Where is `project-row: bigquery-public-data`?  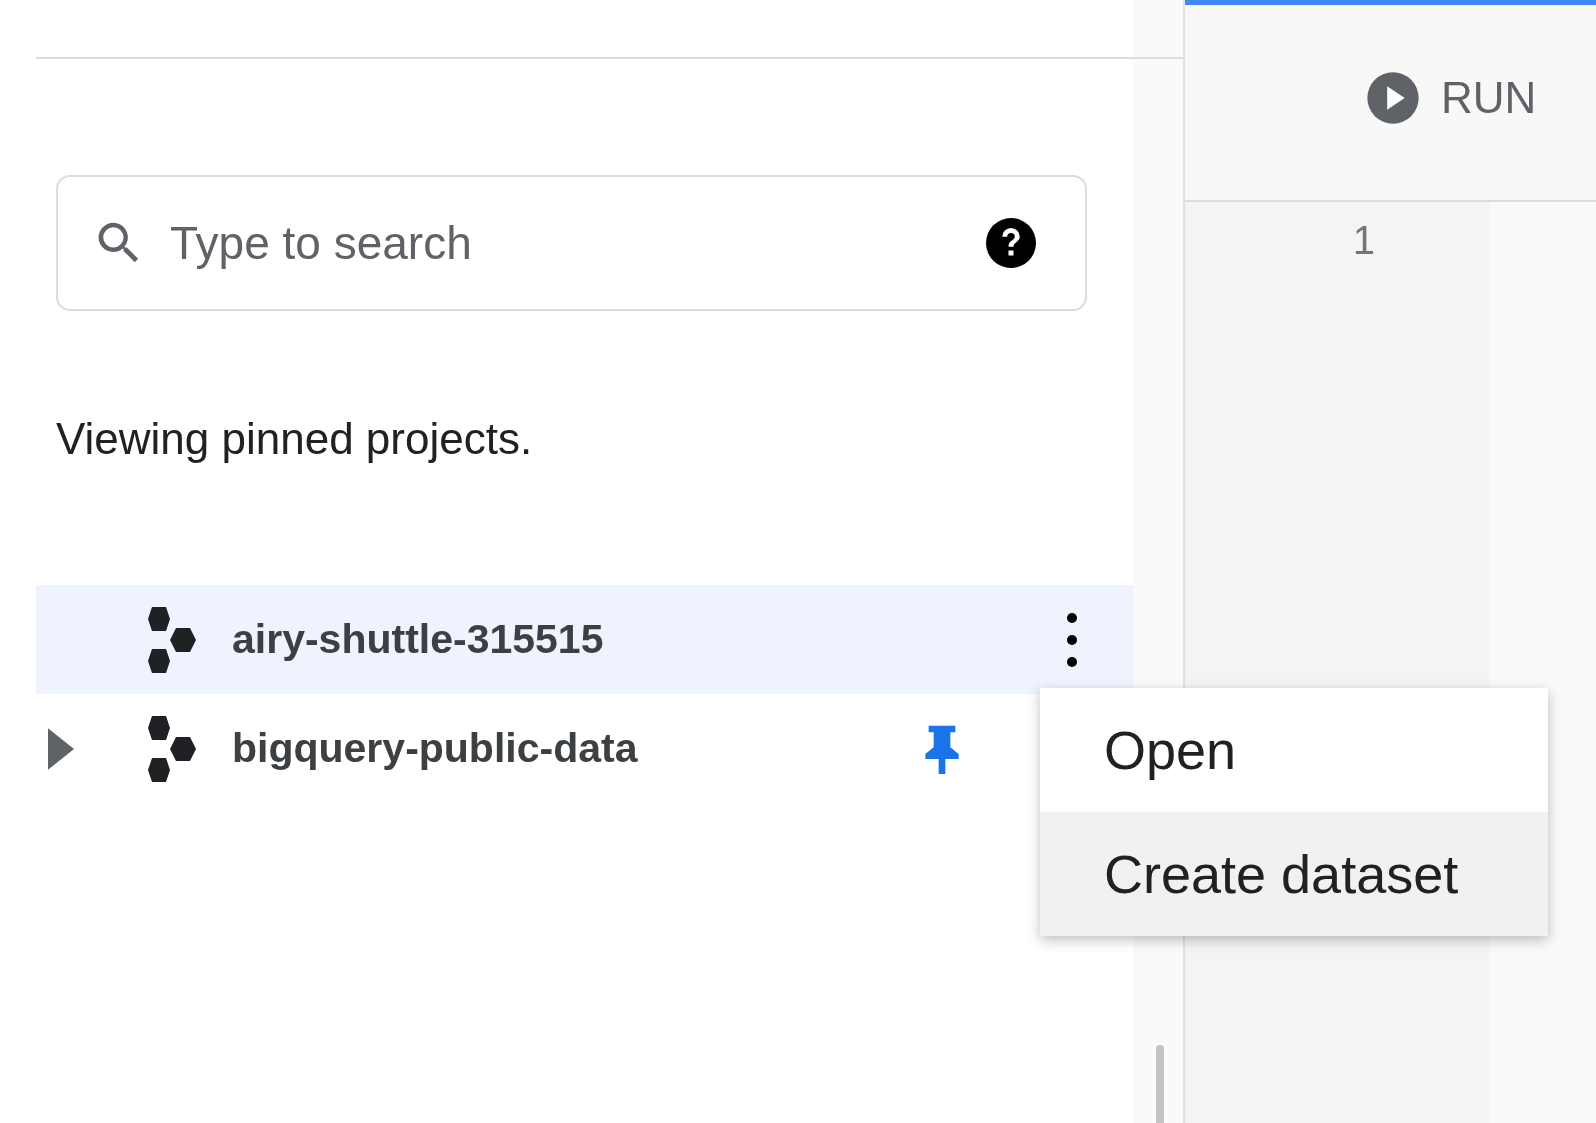 project-row: bigquery-public-data is located at coordinates (536, 748).